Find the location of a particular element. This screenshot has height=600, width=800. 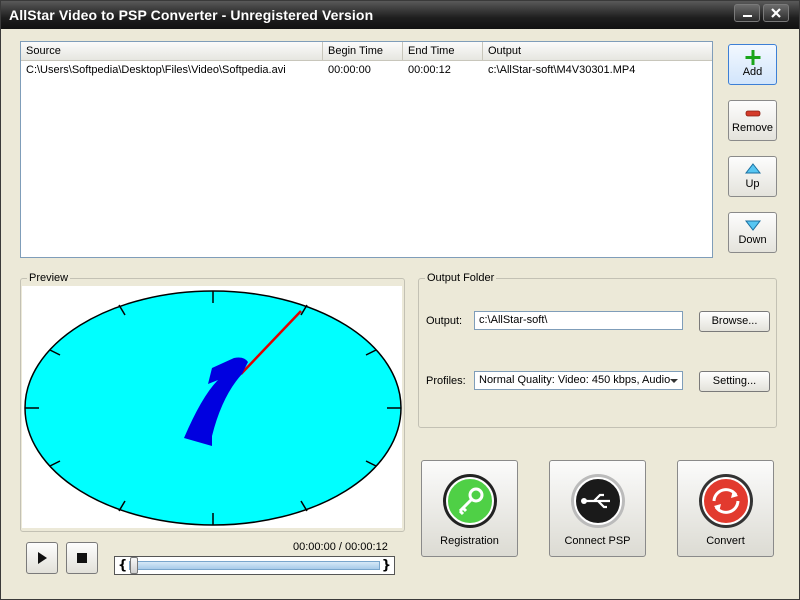

add-button: Add is located at coordinates (752, 64).